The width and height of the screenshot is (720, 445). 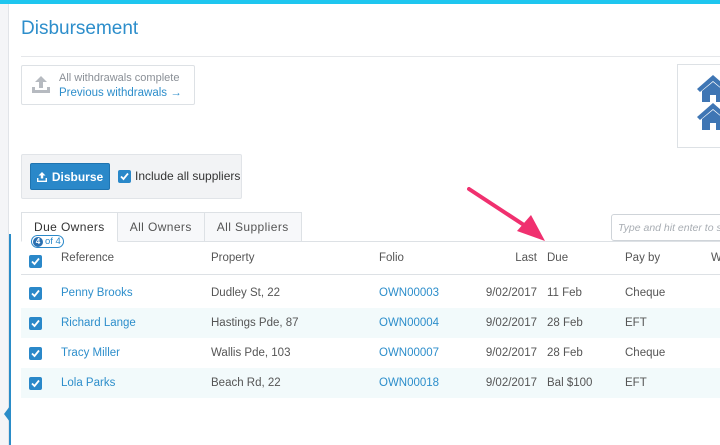 What do you see at coordinates (41, 84) in the screenshot?
I see `upload-tray-icon` at bounding box center [41, 84].